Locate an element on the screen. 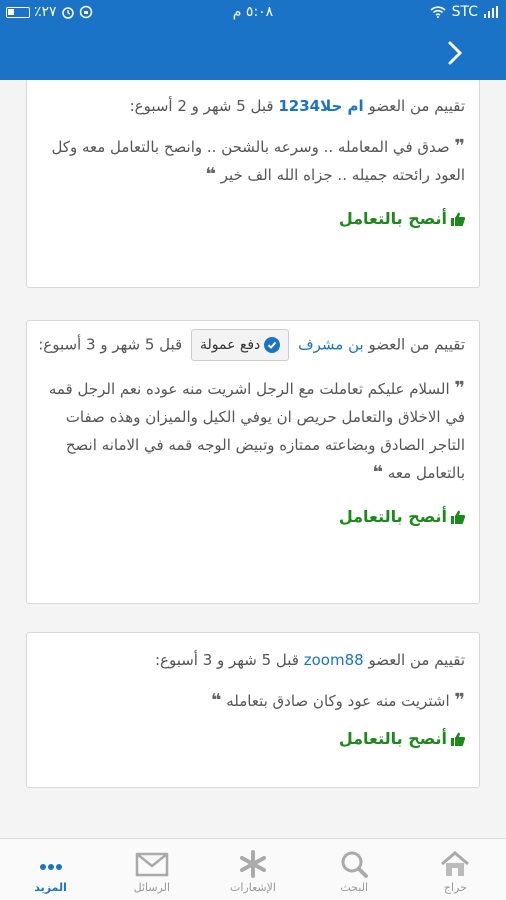  wifi-icon is located at coordinates (438, 12).